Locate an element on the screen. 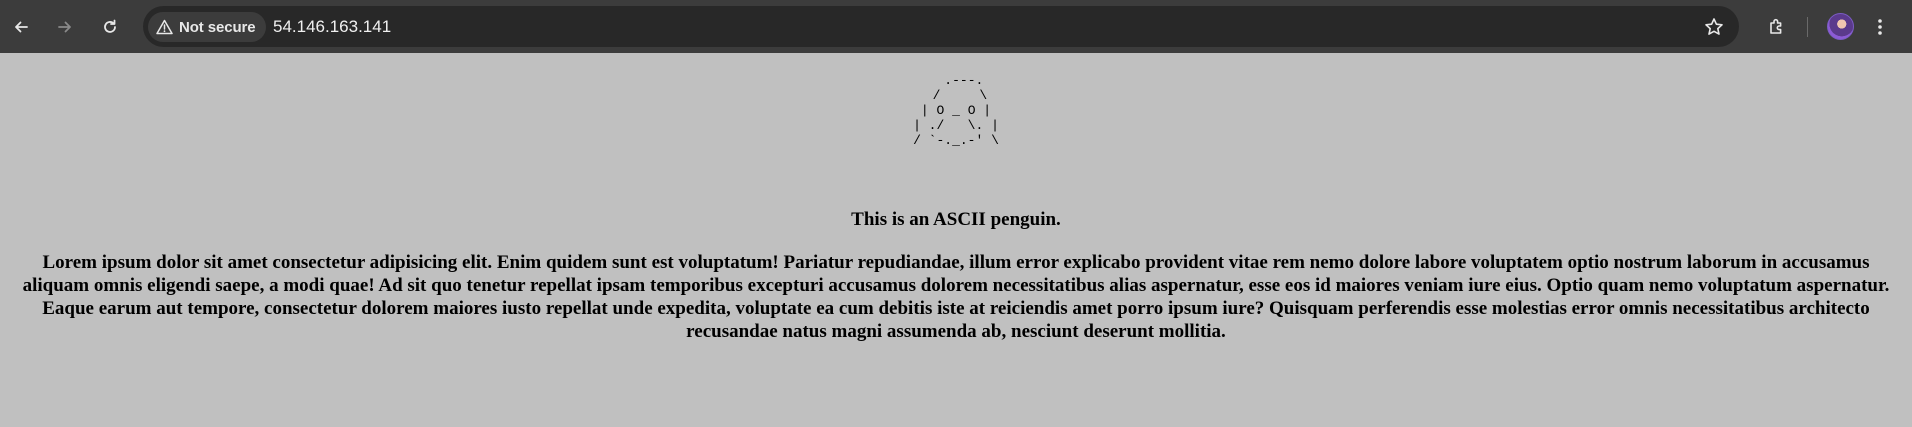 This screenshot has height=427, width=1912. reload-icon is located at coordinates (110, 26).